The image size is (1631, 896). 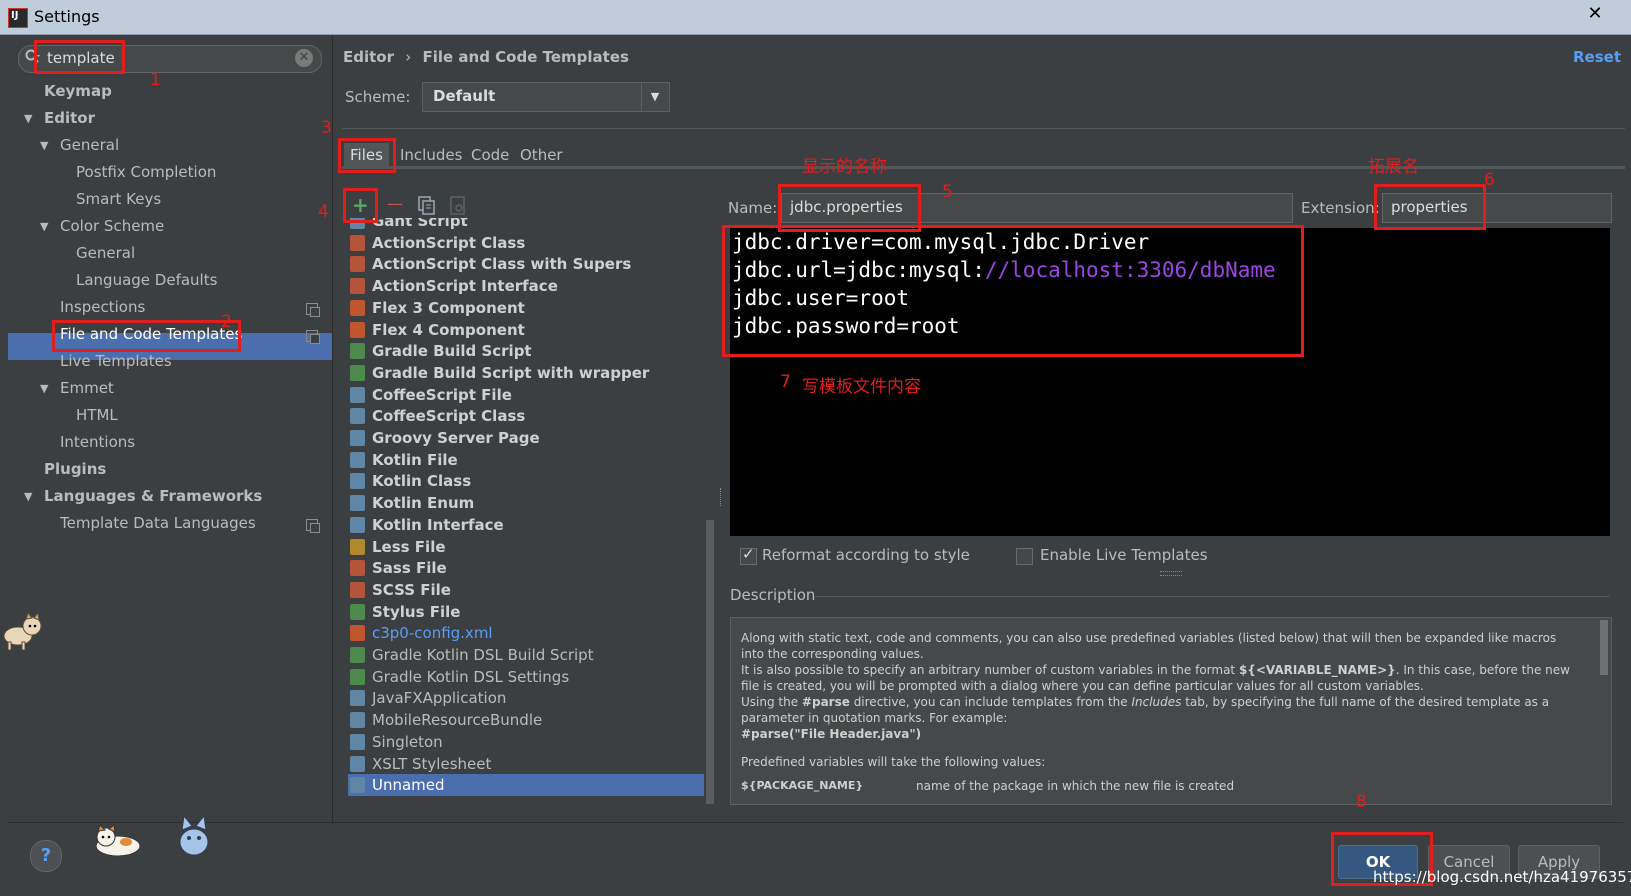 I want to click on file-list-scrollbar, so click(x=710, y=662).